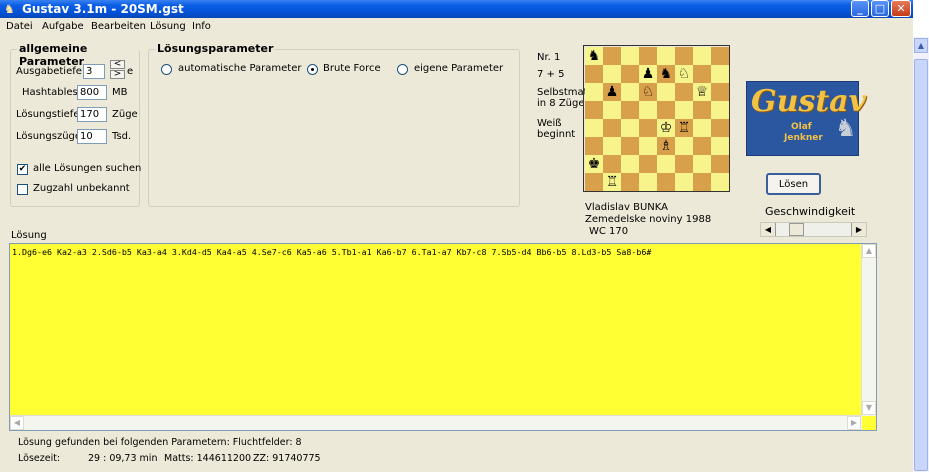  What do you see at coordinates (901, 8) in the screenshot?
I see `close-button: ✕` at bounding box center [901, 8].